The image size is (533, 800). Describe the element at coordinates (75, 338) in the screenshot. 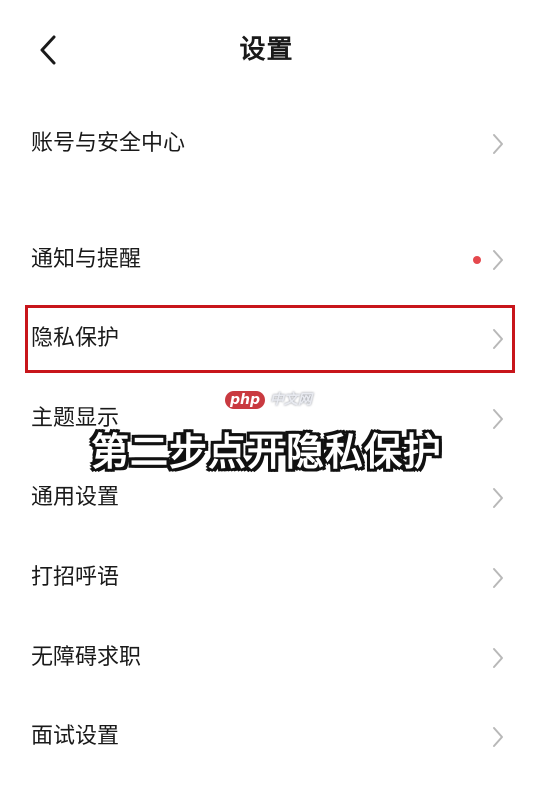

I see `settings-item-label: 隐私保护` at that location.